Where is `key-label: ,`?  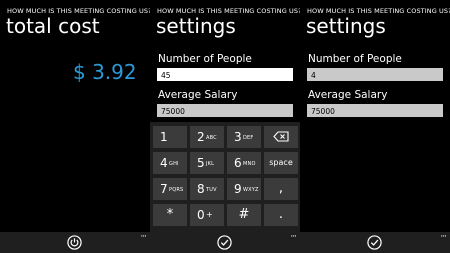 key-label: , is located at coordinates (281, 188).